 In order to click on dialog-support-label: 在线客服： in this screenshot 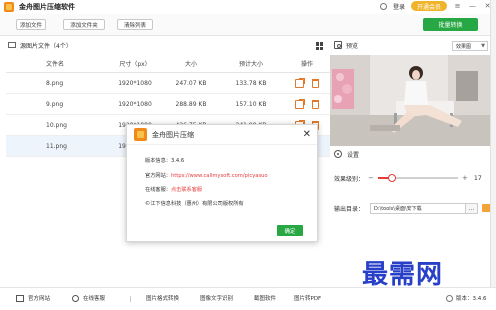, I will do `click(158, 190)`.